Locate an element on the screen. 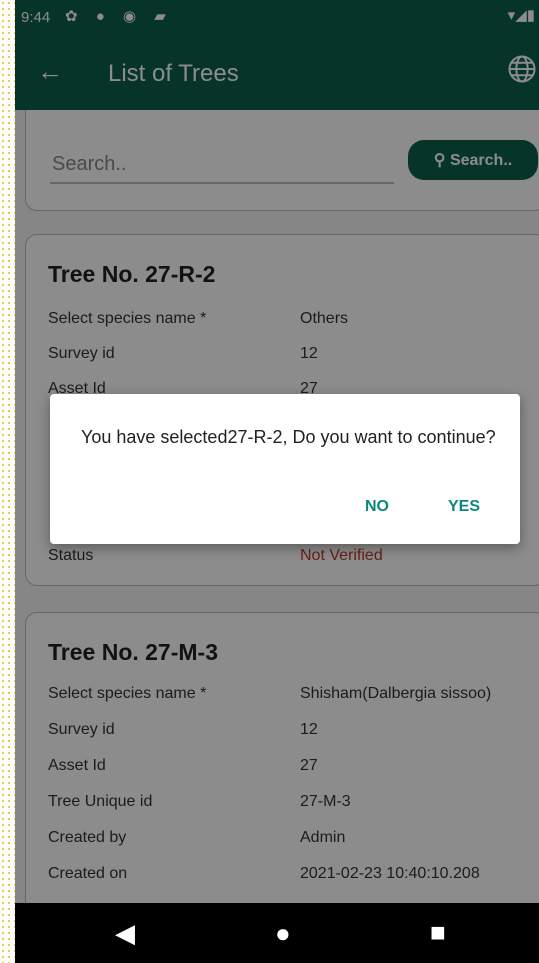  nav-back-icon: ◀ is located at coordinates (125, 933).